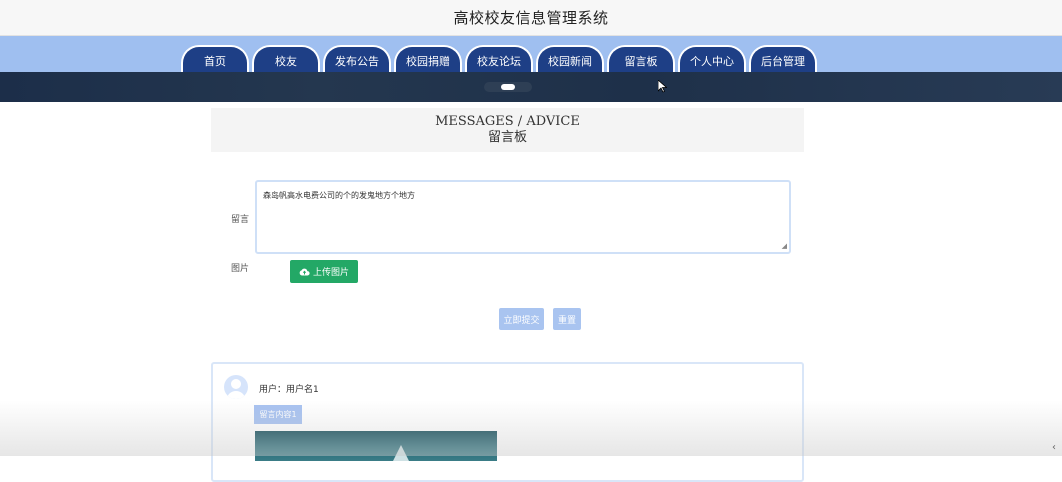 This screenshot has height=482, width=1062. I want to click on nav-tab-alumni: 校友, so click(286, 58).